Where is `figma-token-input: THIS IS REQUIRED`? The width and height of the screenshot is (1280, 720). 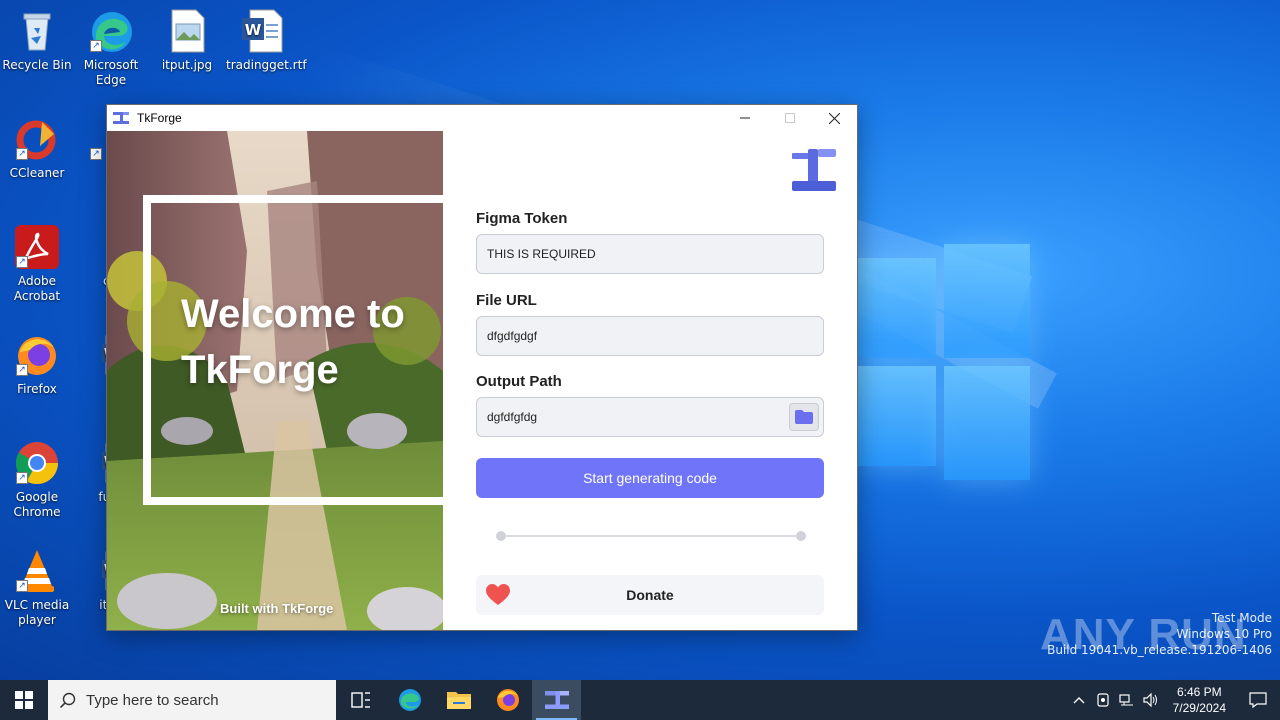
figma-token-input: THIS IS REQUIRED is located at coordinates (650, 254).